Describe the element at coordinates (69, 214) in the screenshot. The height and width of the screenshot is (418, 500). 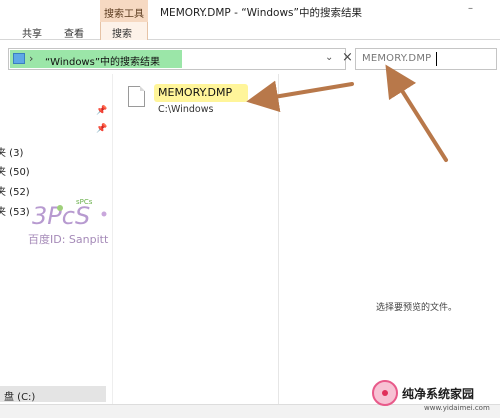
I see `watermark-logo: 3PcS sPCs` at that location.